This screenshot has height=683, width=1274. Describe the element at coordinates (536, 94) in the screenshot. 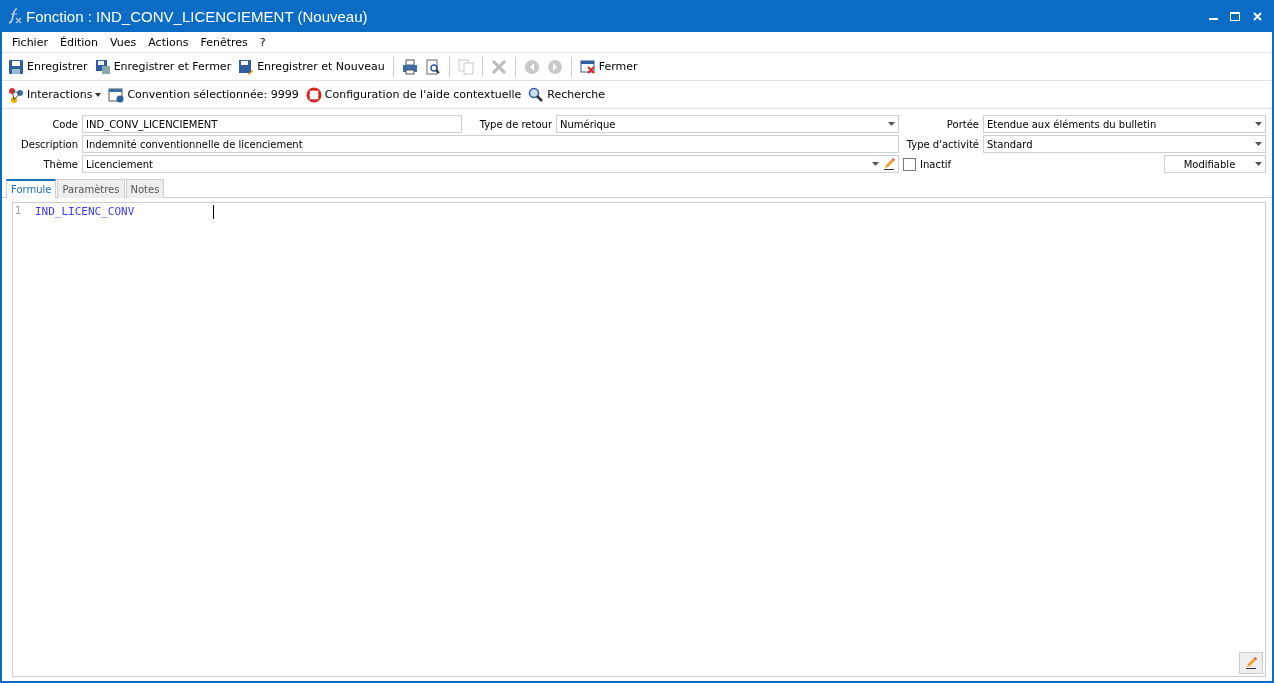

I see `search-icon` at that location.